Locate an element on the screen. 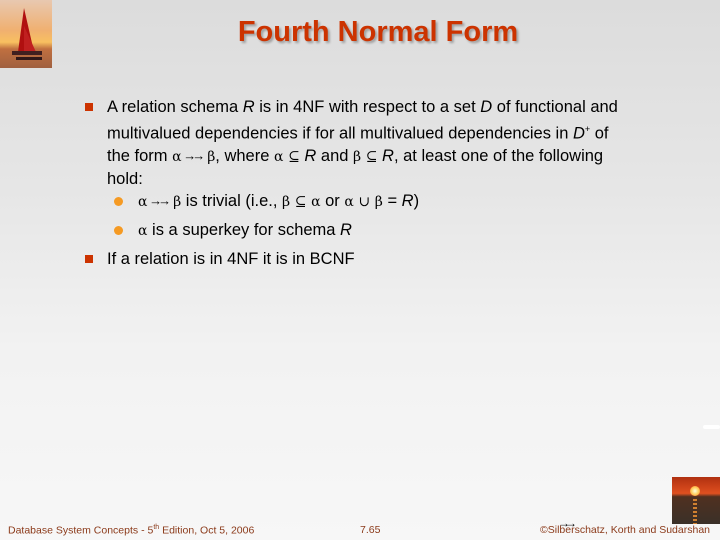 The image size is (720, 540). text-run: is a superkey for schema is located at coordinates (244, 230).